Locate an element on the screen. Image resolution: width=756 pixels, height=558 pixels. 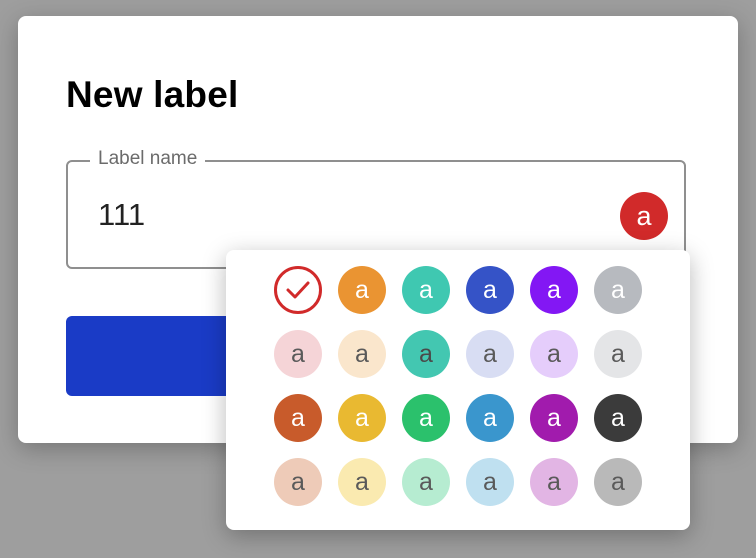
dialog-title: New label is located at coordinates (152, 94).